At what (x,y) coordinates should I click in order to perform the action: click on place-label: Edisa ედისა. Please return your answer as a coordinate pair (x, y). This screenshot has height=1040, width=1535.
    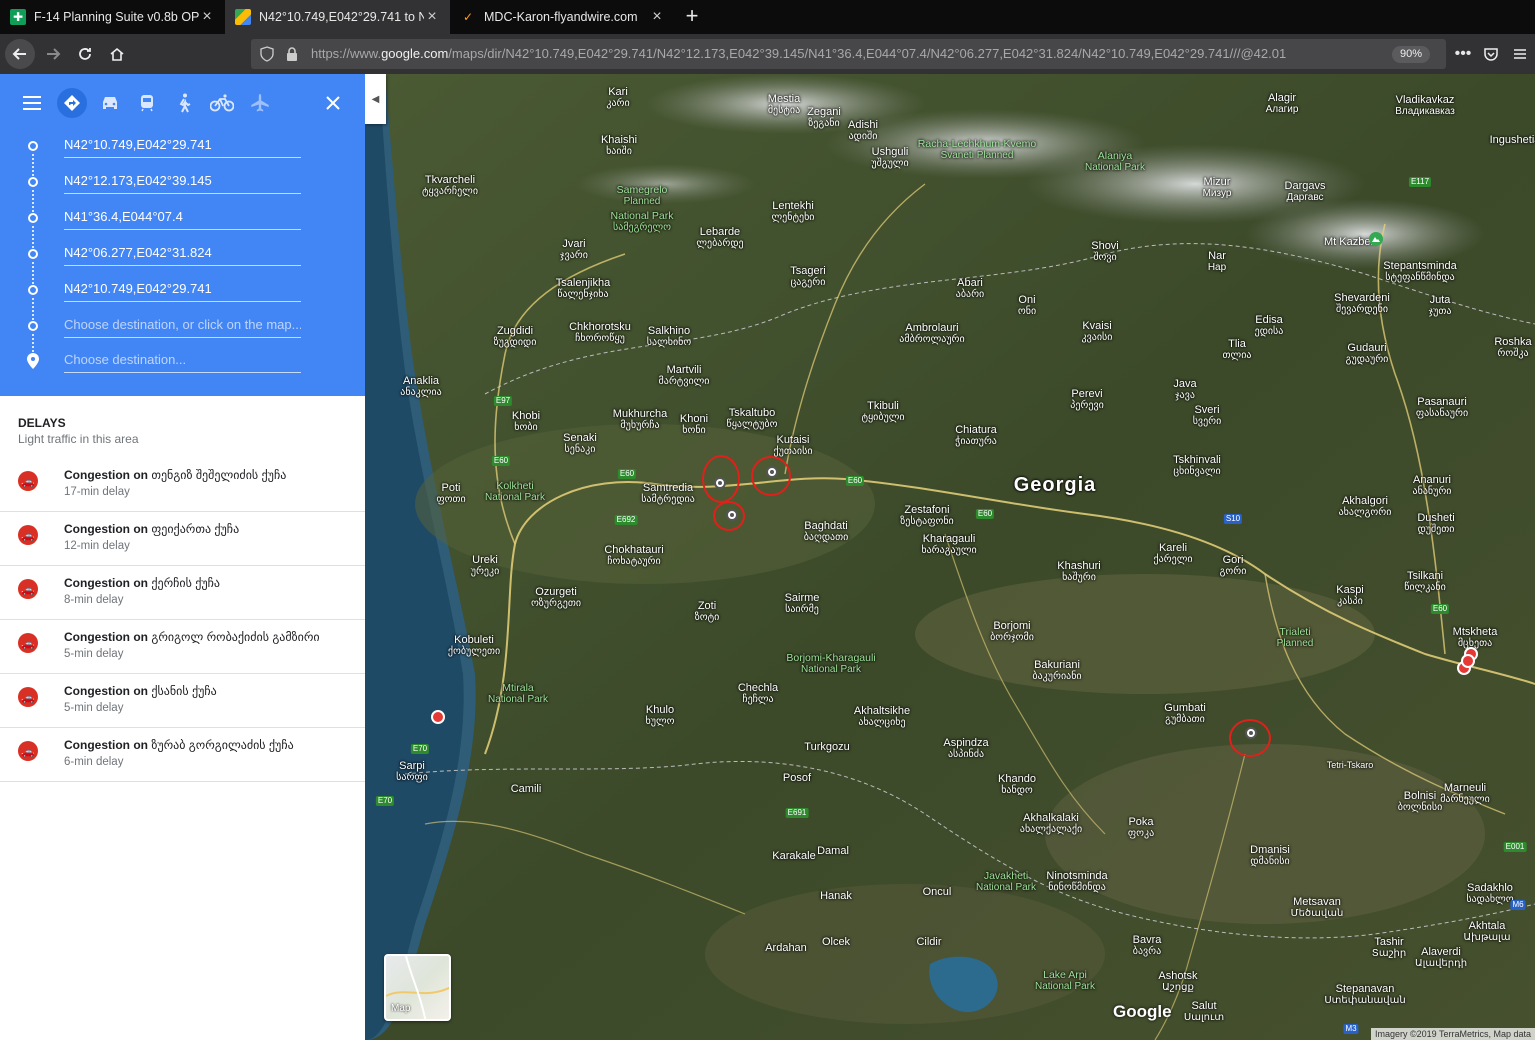
    Looking at the image, I should click on (1269, 326).